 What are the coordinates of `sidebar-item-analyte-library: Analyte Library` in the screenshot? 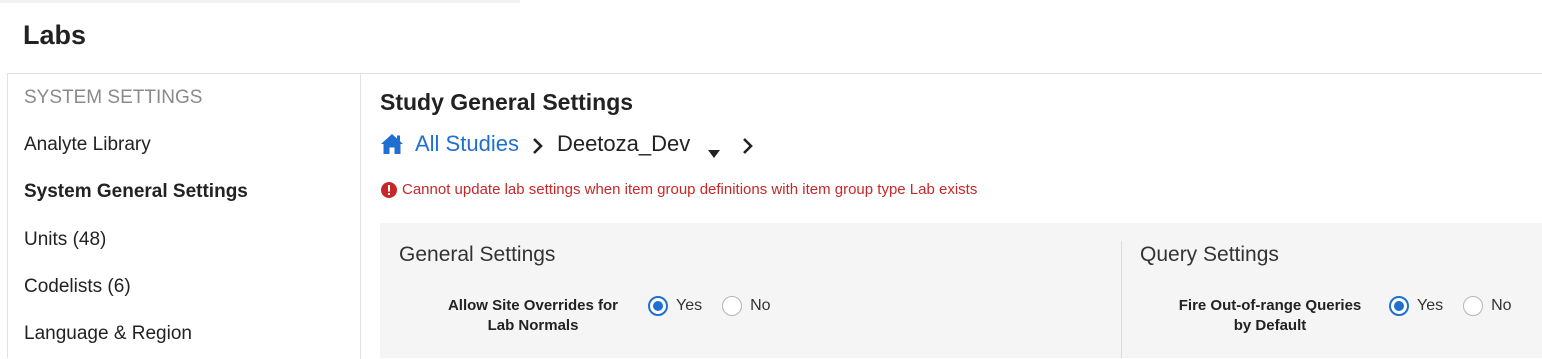 It's located at (87, 145).